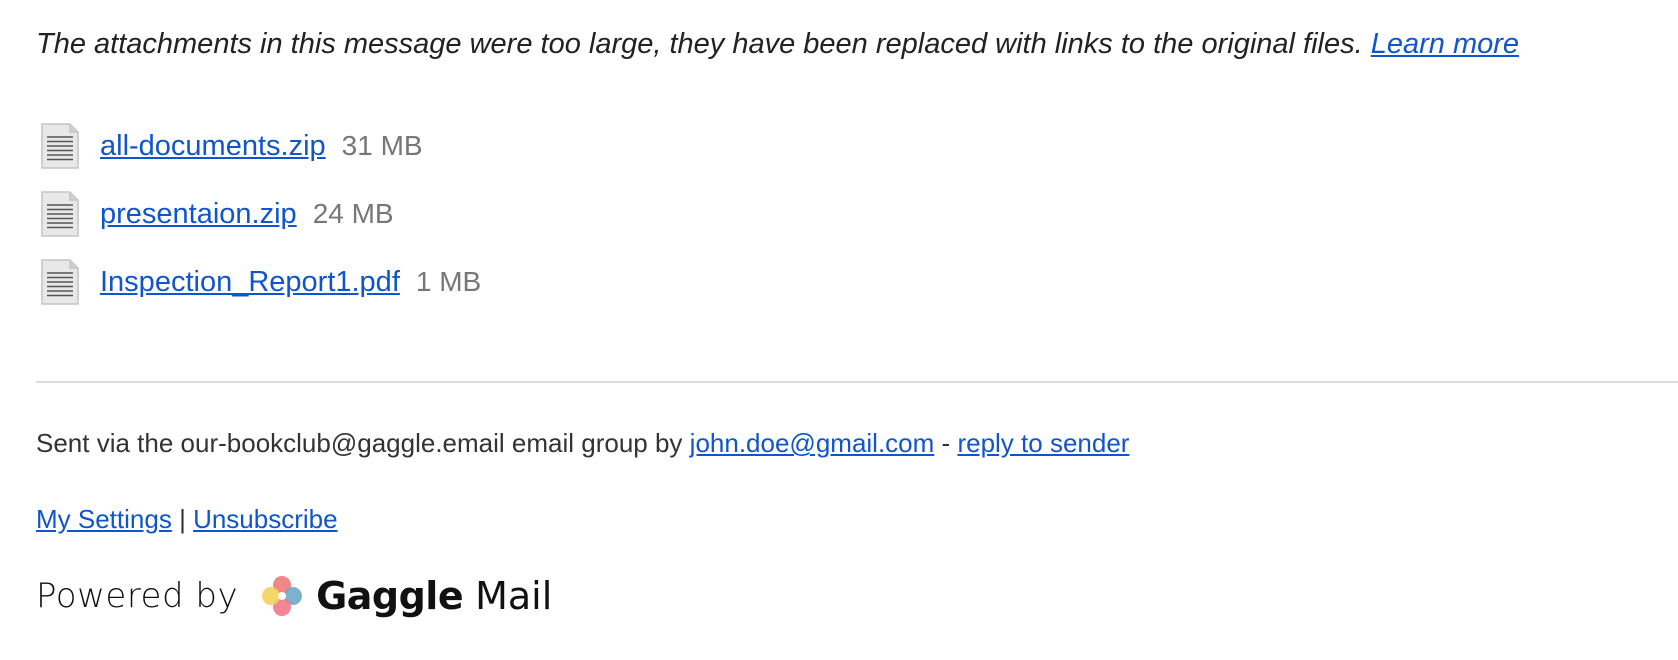 This screenshot has width=1678, height=660. Describe the element at coordinates (382, 145) in the screenshot. I see `attachment-size: 31 MB` at that location.